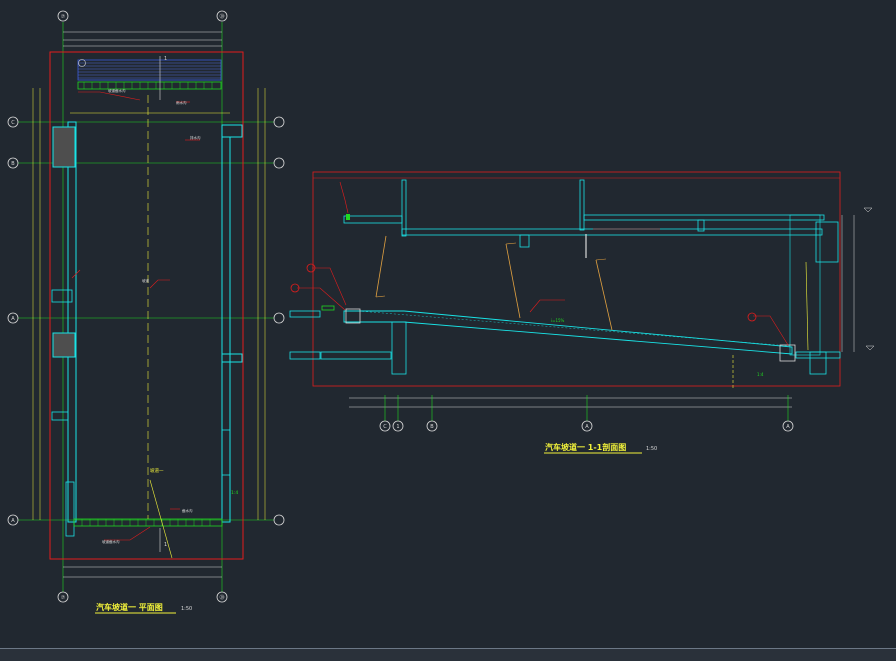 The height and width of the screenshot is (661, 896). What do you see at coordinates (187, 510) in the screenshot?
I see `svg-text: 截水沟` at bounding box center [187, 510].